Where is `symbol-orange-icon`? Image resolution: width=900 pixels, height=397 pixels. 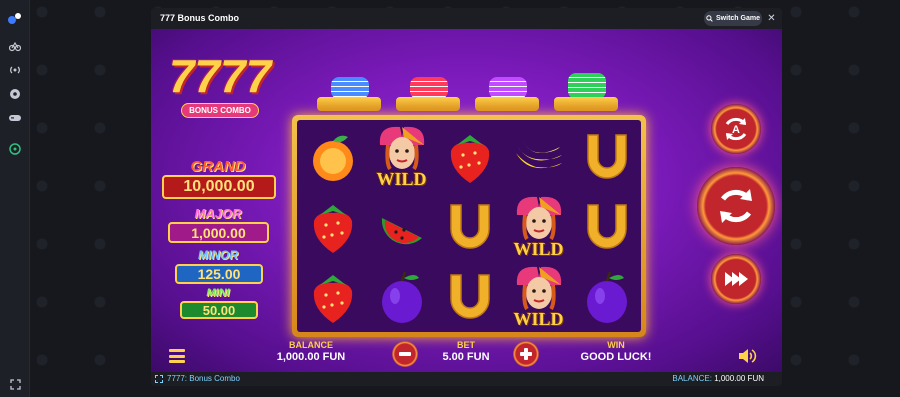 symbol-orange-icon is located at coordinates (333, 157).